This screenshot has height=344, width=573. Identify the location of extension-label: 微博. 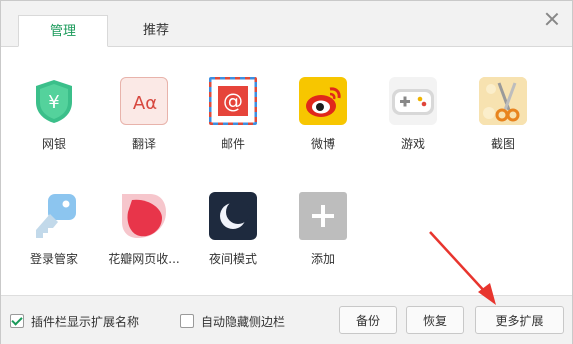
(322, 144).